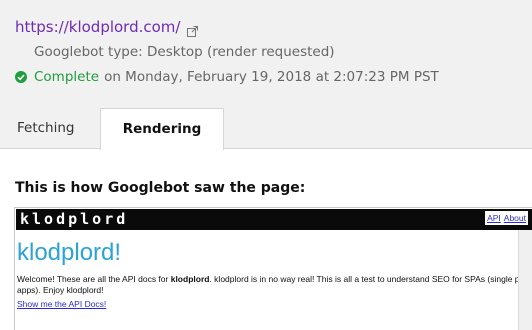 This screenshot has width=532, height=330. What do you see at coordinates (67, 77) in the screenshot?
I see `status-label: Complete` at bounding box center [67, 77].